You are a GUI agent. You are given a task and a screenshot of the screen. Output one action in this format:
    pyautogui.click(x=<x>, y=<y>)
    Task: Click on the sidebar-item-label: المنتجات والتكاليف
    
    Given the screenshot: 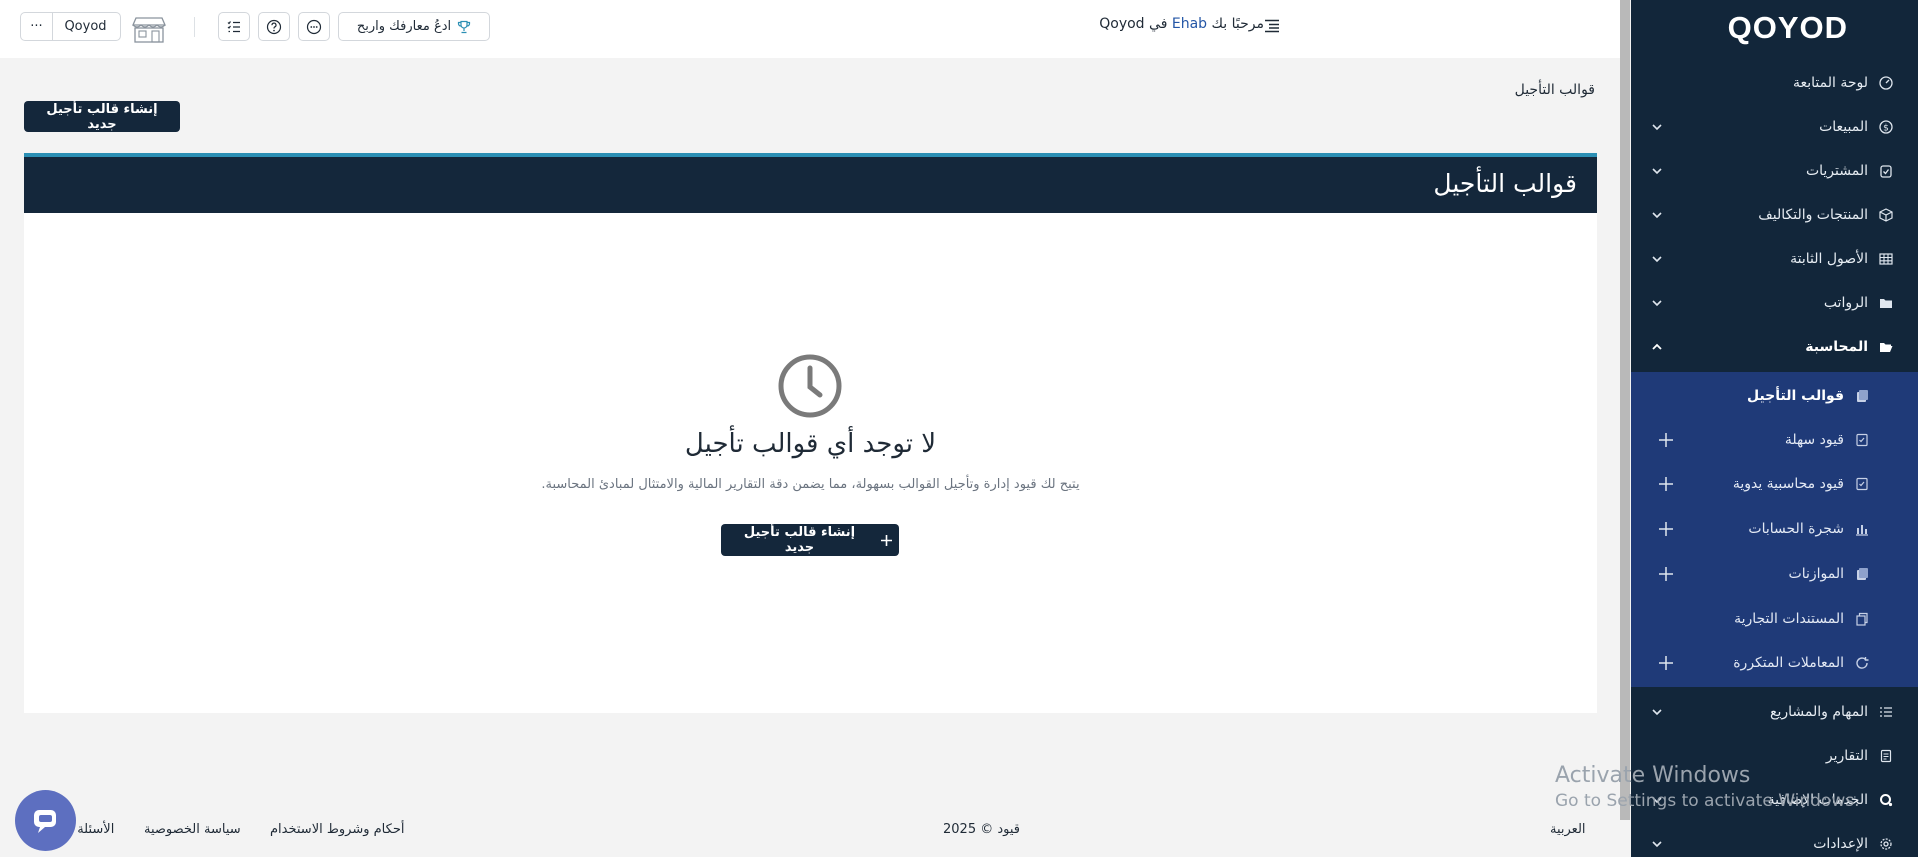 What is the action you would take?
    pyautogui.click(x=1813, y=215)
    